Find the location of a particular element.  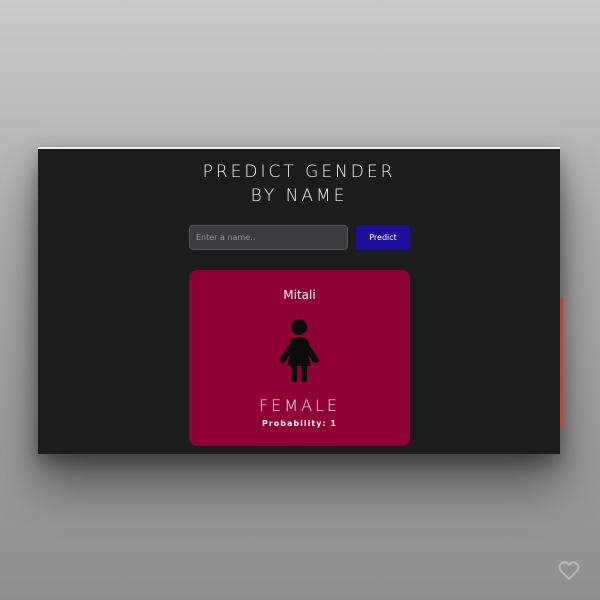

search-form: Predict is located at coordinates (299, 238).